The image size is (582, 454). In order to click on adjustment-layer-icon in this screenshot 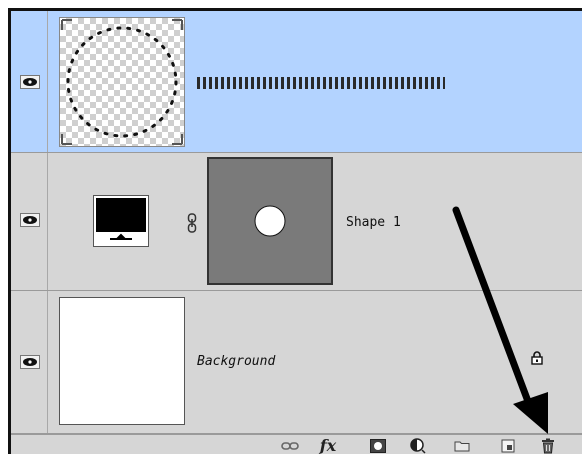, I will do `click(418, 446)`.